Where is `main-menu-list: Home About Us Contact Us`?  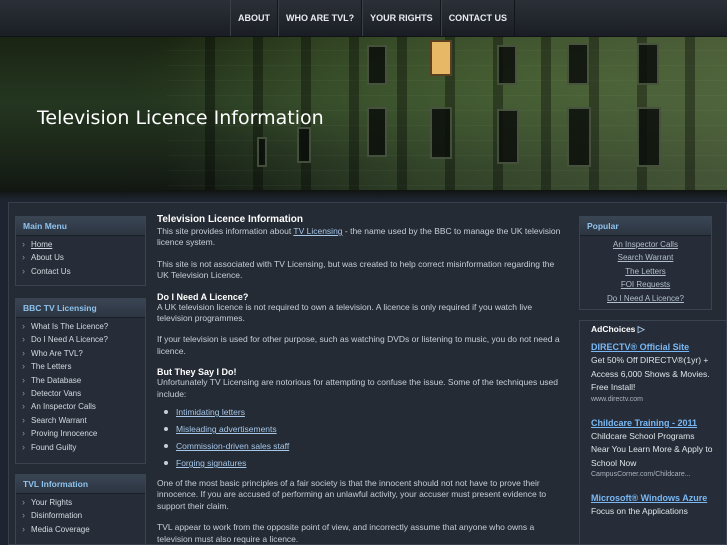
main-menu-list: Home About Us Contact Us is located at coordinates (80, 258).